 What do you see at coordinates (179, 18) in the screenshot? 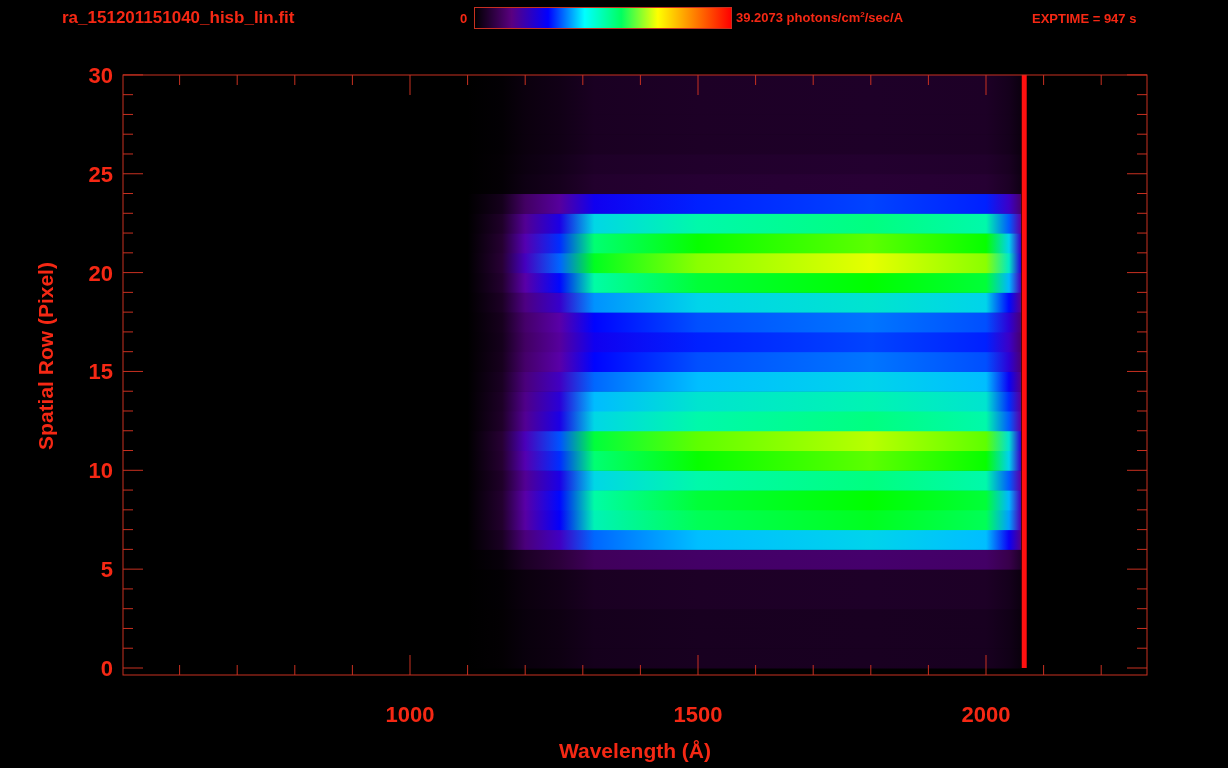
I see `file-name: ra_151201151040_hisb_lin.fit` at bounding box center [179, 18].